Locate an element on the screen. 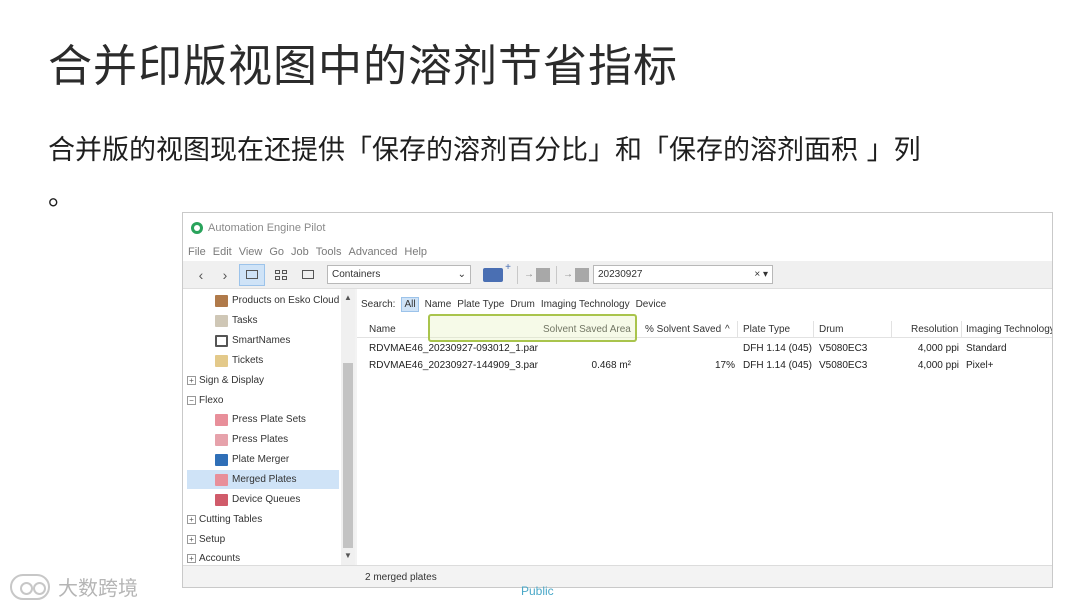 The height and width of the screenshot is (608, 1080). filter-drum: Drum is located at coordinates (522, 304).